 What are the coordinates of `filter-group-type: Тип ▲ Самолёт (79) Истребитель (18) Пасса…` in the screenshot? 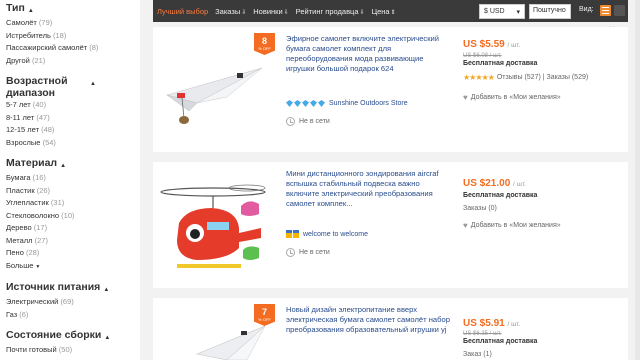 It's located at (71, 34).